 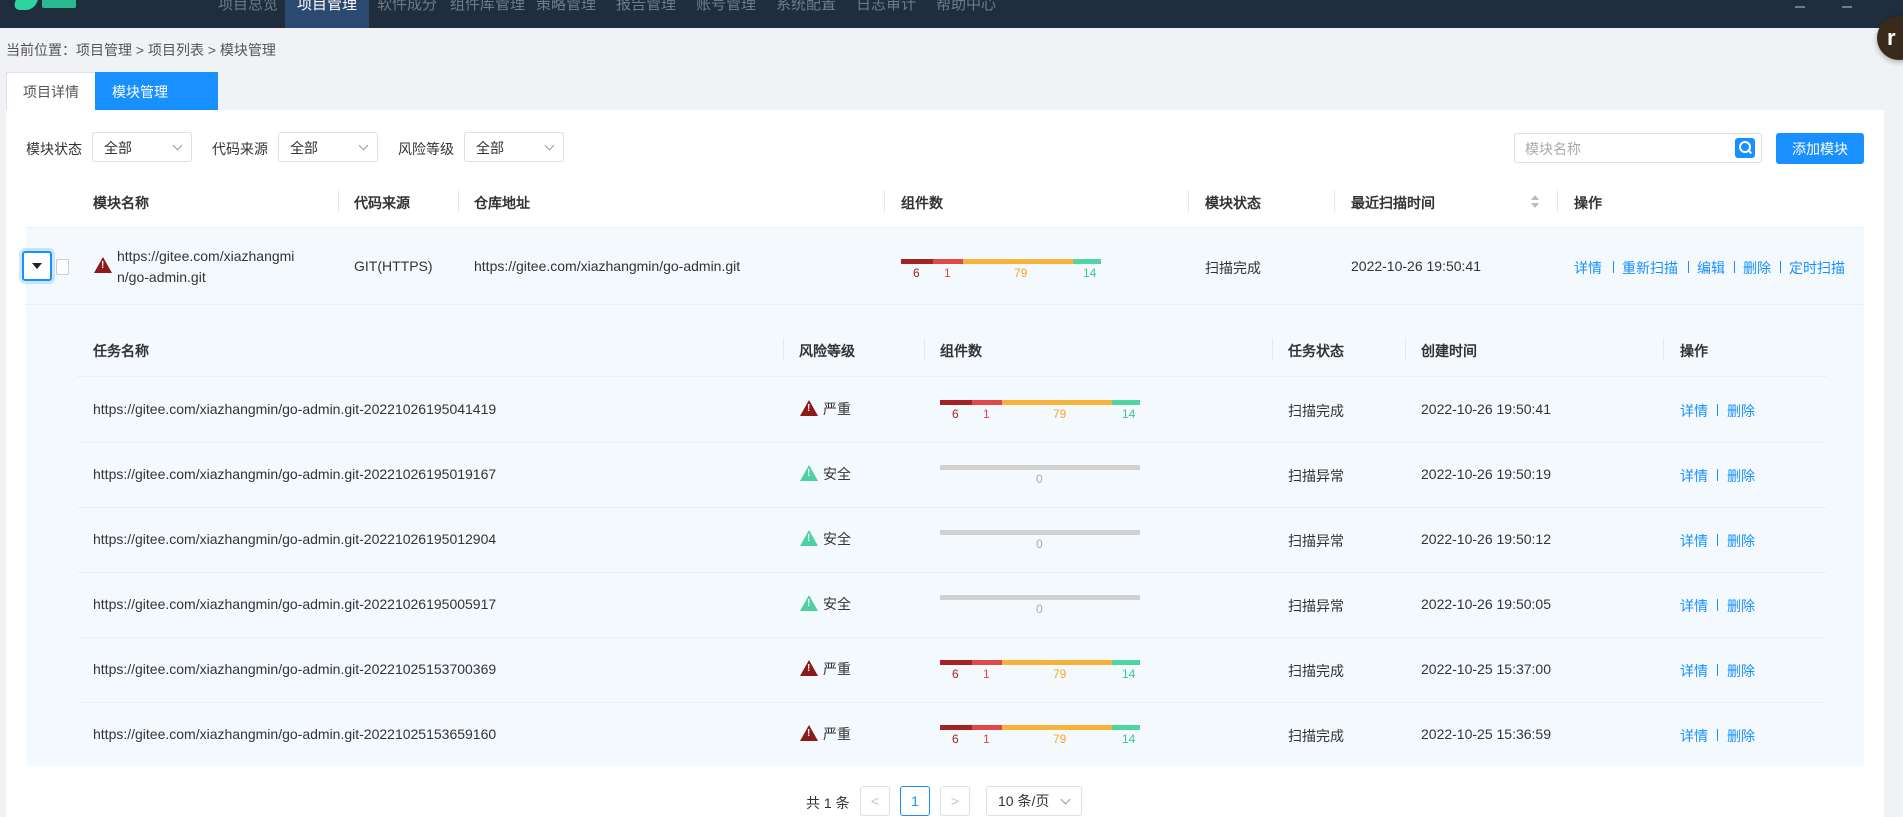 I want to click on task-col-header-risk: 风险等级, so click(x=827, y=351).